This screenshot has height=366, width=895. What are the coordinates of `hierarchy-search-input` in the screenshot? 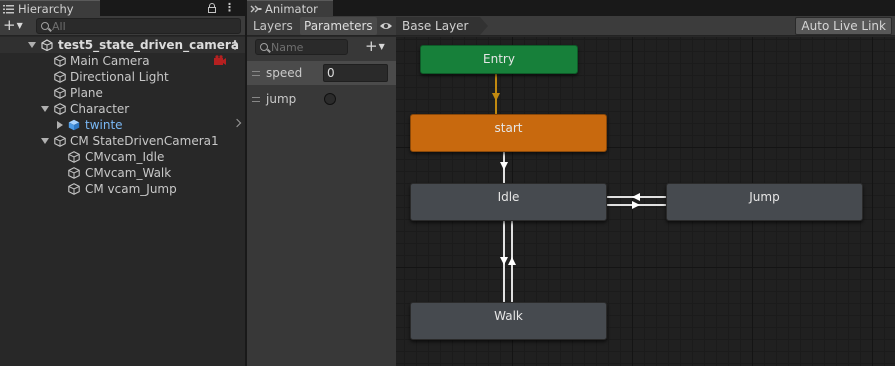 It's located at (127, 26).